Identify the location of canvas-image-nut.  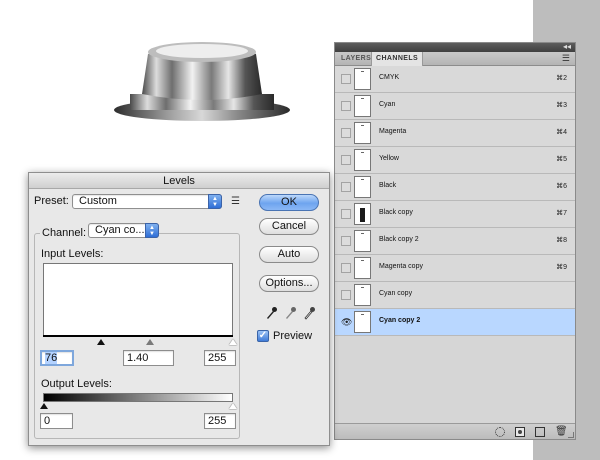
(202, 81).